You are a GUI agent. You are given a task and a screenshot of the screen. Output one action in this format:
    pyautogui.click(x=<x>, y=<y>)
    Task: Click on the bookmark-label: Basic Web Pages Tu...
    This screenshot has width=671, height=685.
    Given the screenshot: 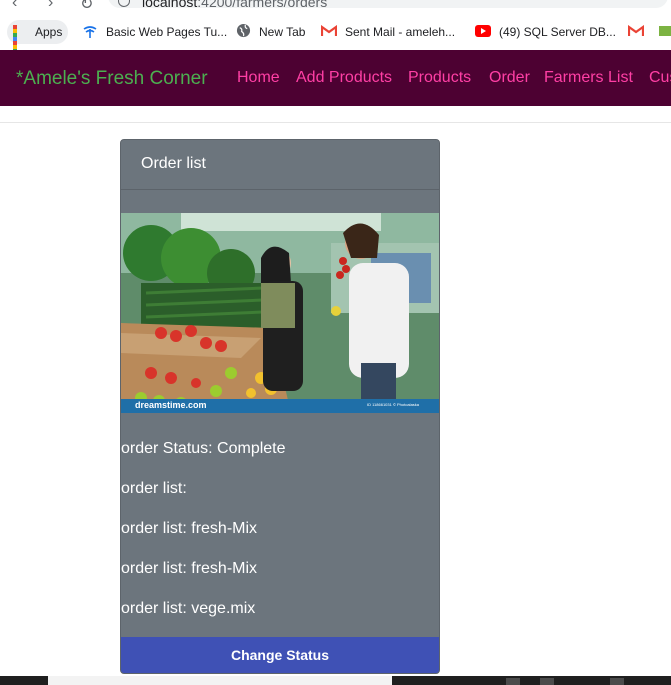 What is the action you would take?
    pyautogui.click(x=167, y=32)
    